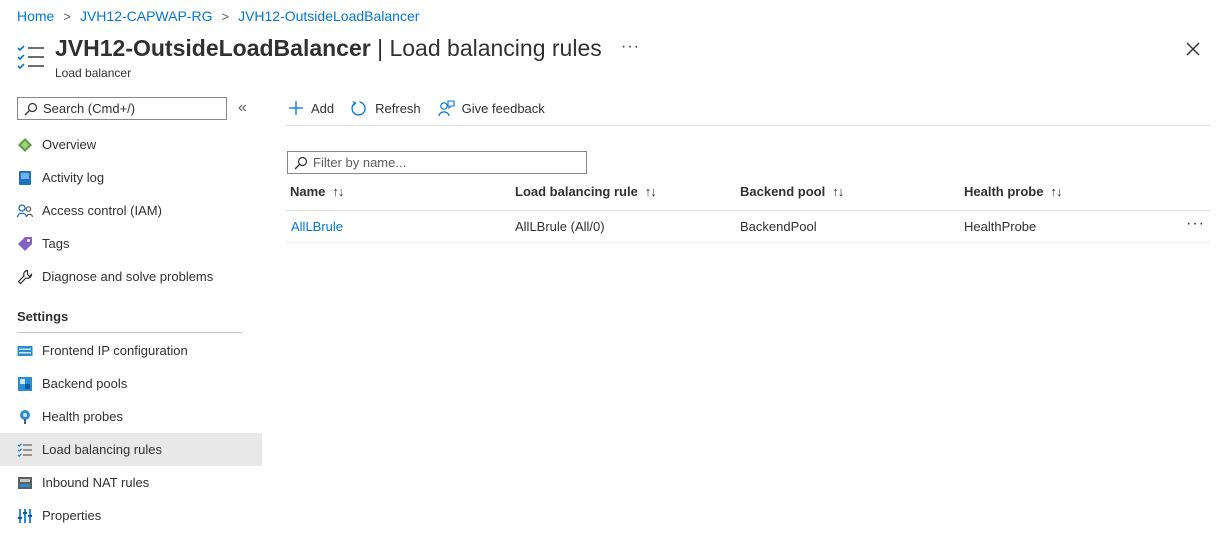  I want to click on add-button: Add, so click(311, 108).